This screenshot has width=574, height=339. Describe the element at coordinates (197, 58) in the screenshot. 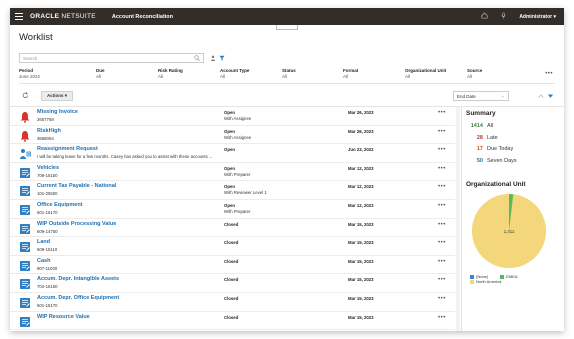

I see `search-icon` at that location.